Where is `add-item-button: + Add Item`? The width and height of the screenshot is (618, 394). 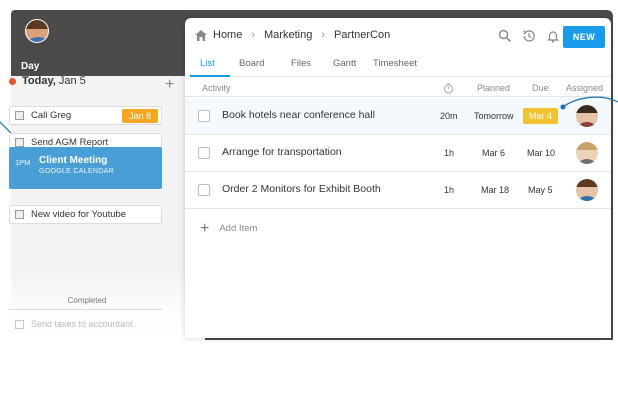 add-item-button: + Add Item is located at coordinates (229, 228).